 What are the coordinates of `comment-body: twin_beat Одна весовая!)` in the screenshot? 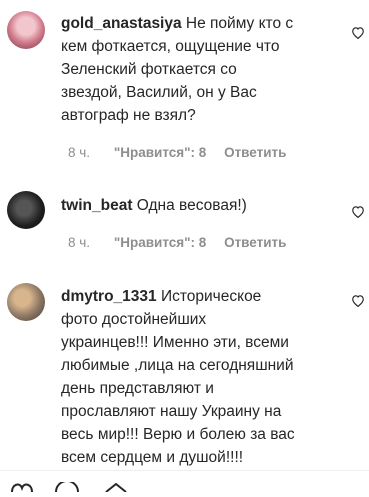 It's located at (197, 205).